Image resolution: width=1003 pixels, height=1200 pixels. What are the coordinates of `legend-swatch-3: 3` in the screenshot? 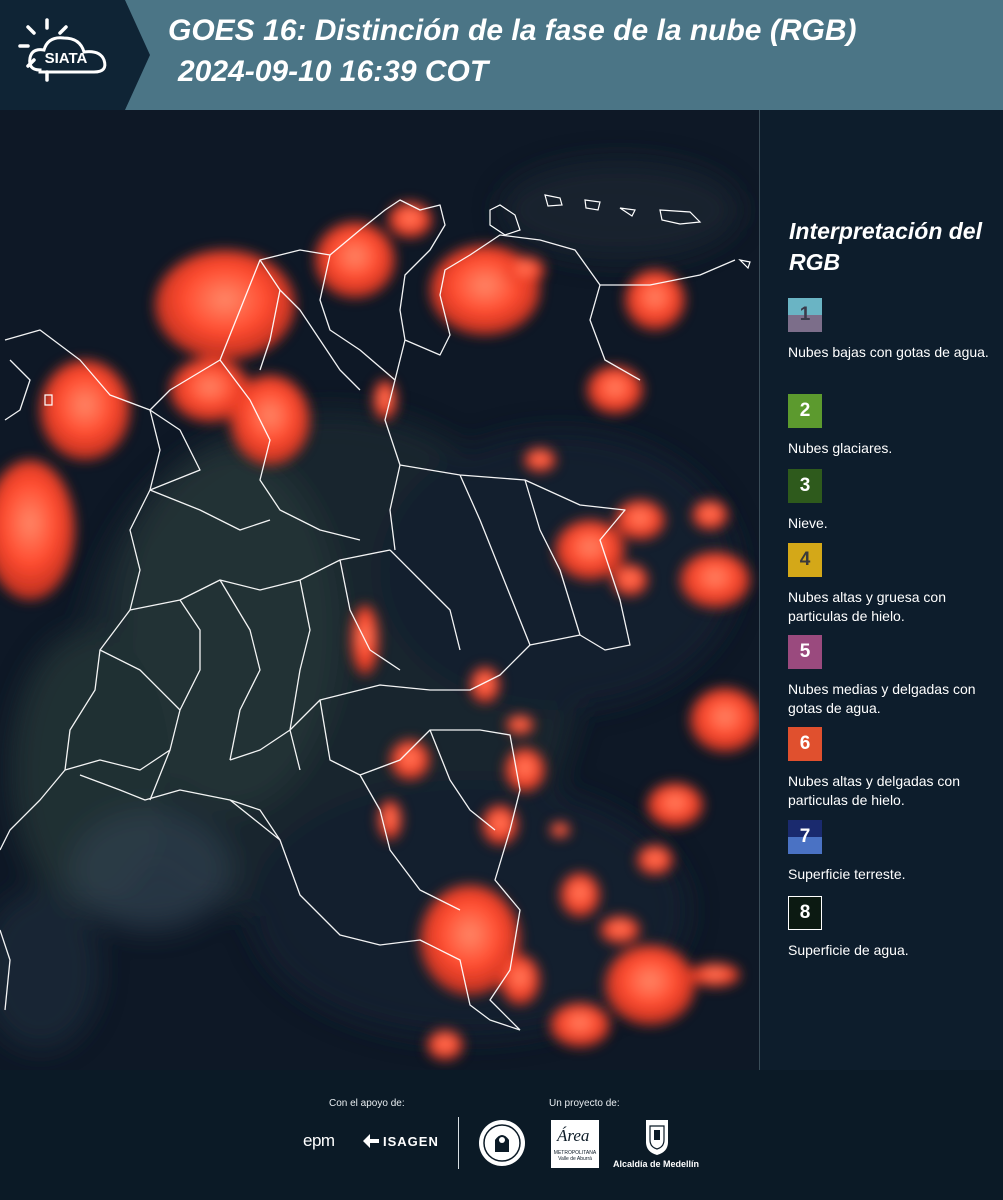 It's located at (805, 486).